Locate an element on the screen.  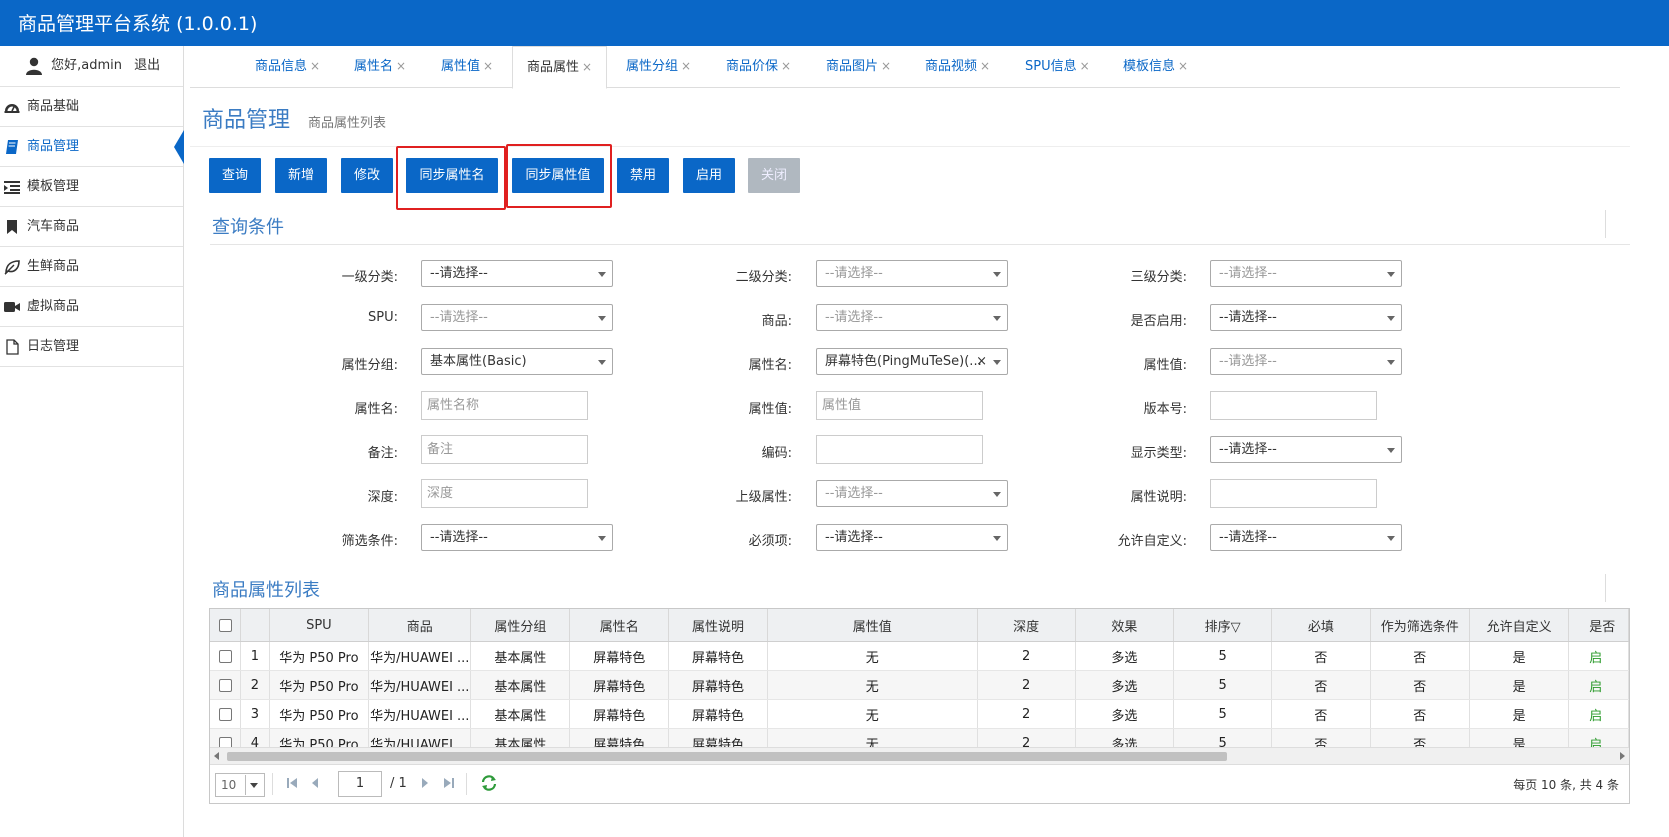
scroll-left-icon is located at coordinates (216, 756).